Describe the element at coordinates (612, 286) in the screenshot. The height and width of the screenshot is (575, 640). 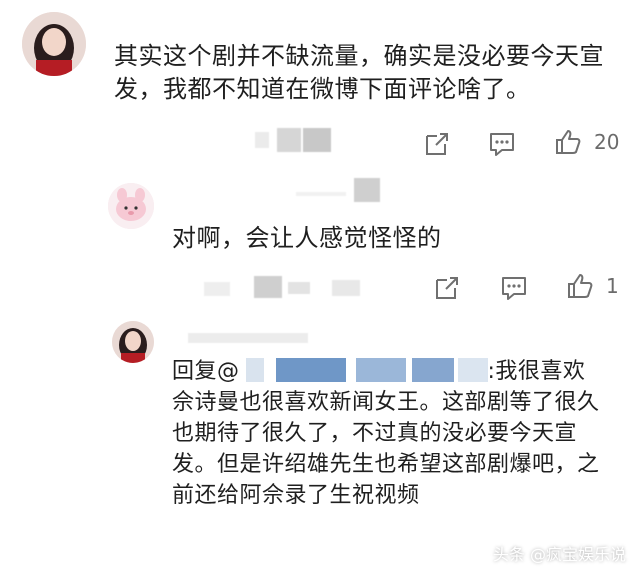
I see `like-count: 1` at that location.